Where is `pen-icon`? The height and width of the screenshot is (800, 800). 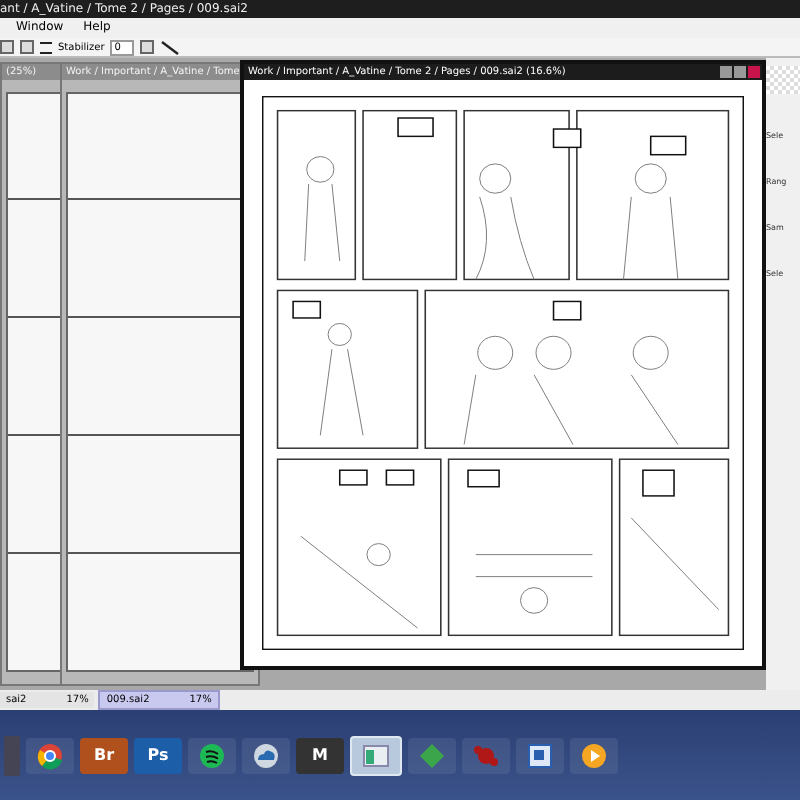 pen-icon is located at coordinates (170, 47).